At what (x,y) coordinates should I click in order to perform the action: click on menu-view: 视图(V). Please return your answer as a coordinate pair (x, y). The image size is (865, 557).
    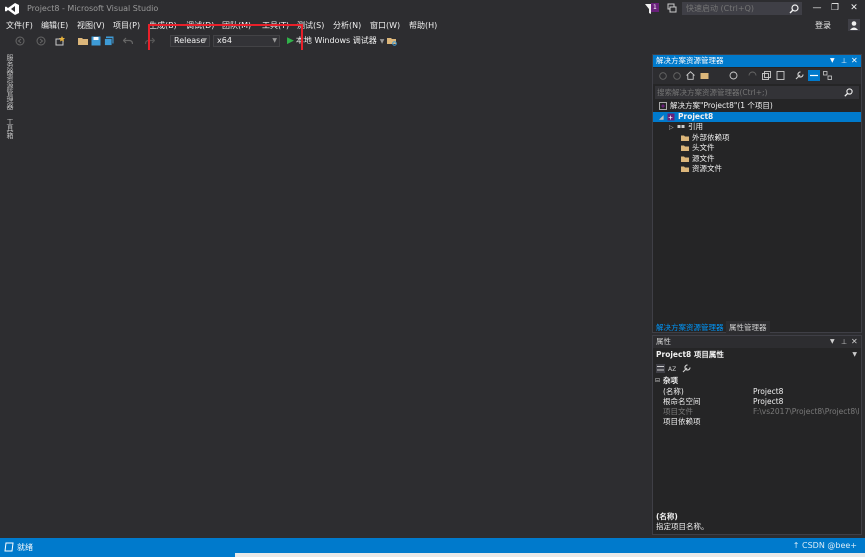
    Looking at the image, I should click on (91, 25).